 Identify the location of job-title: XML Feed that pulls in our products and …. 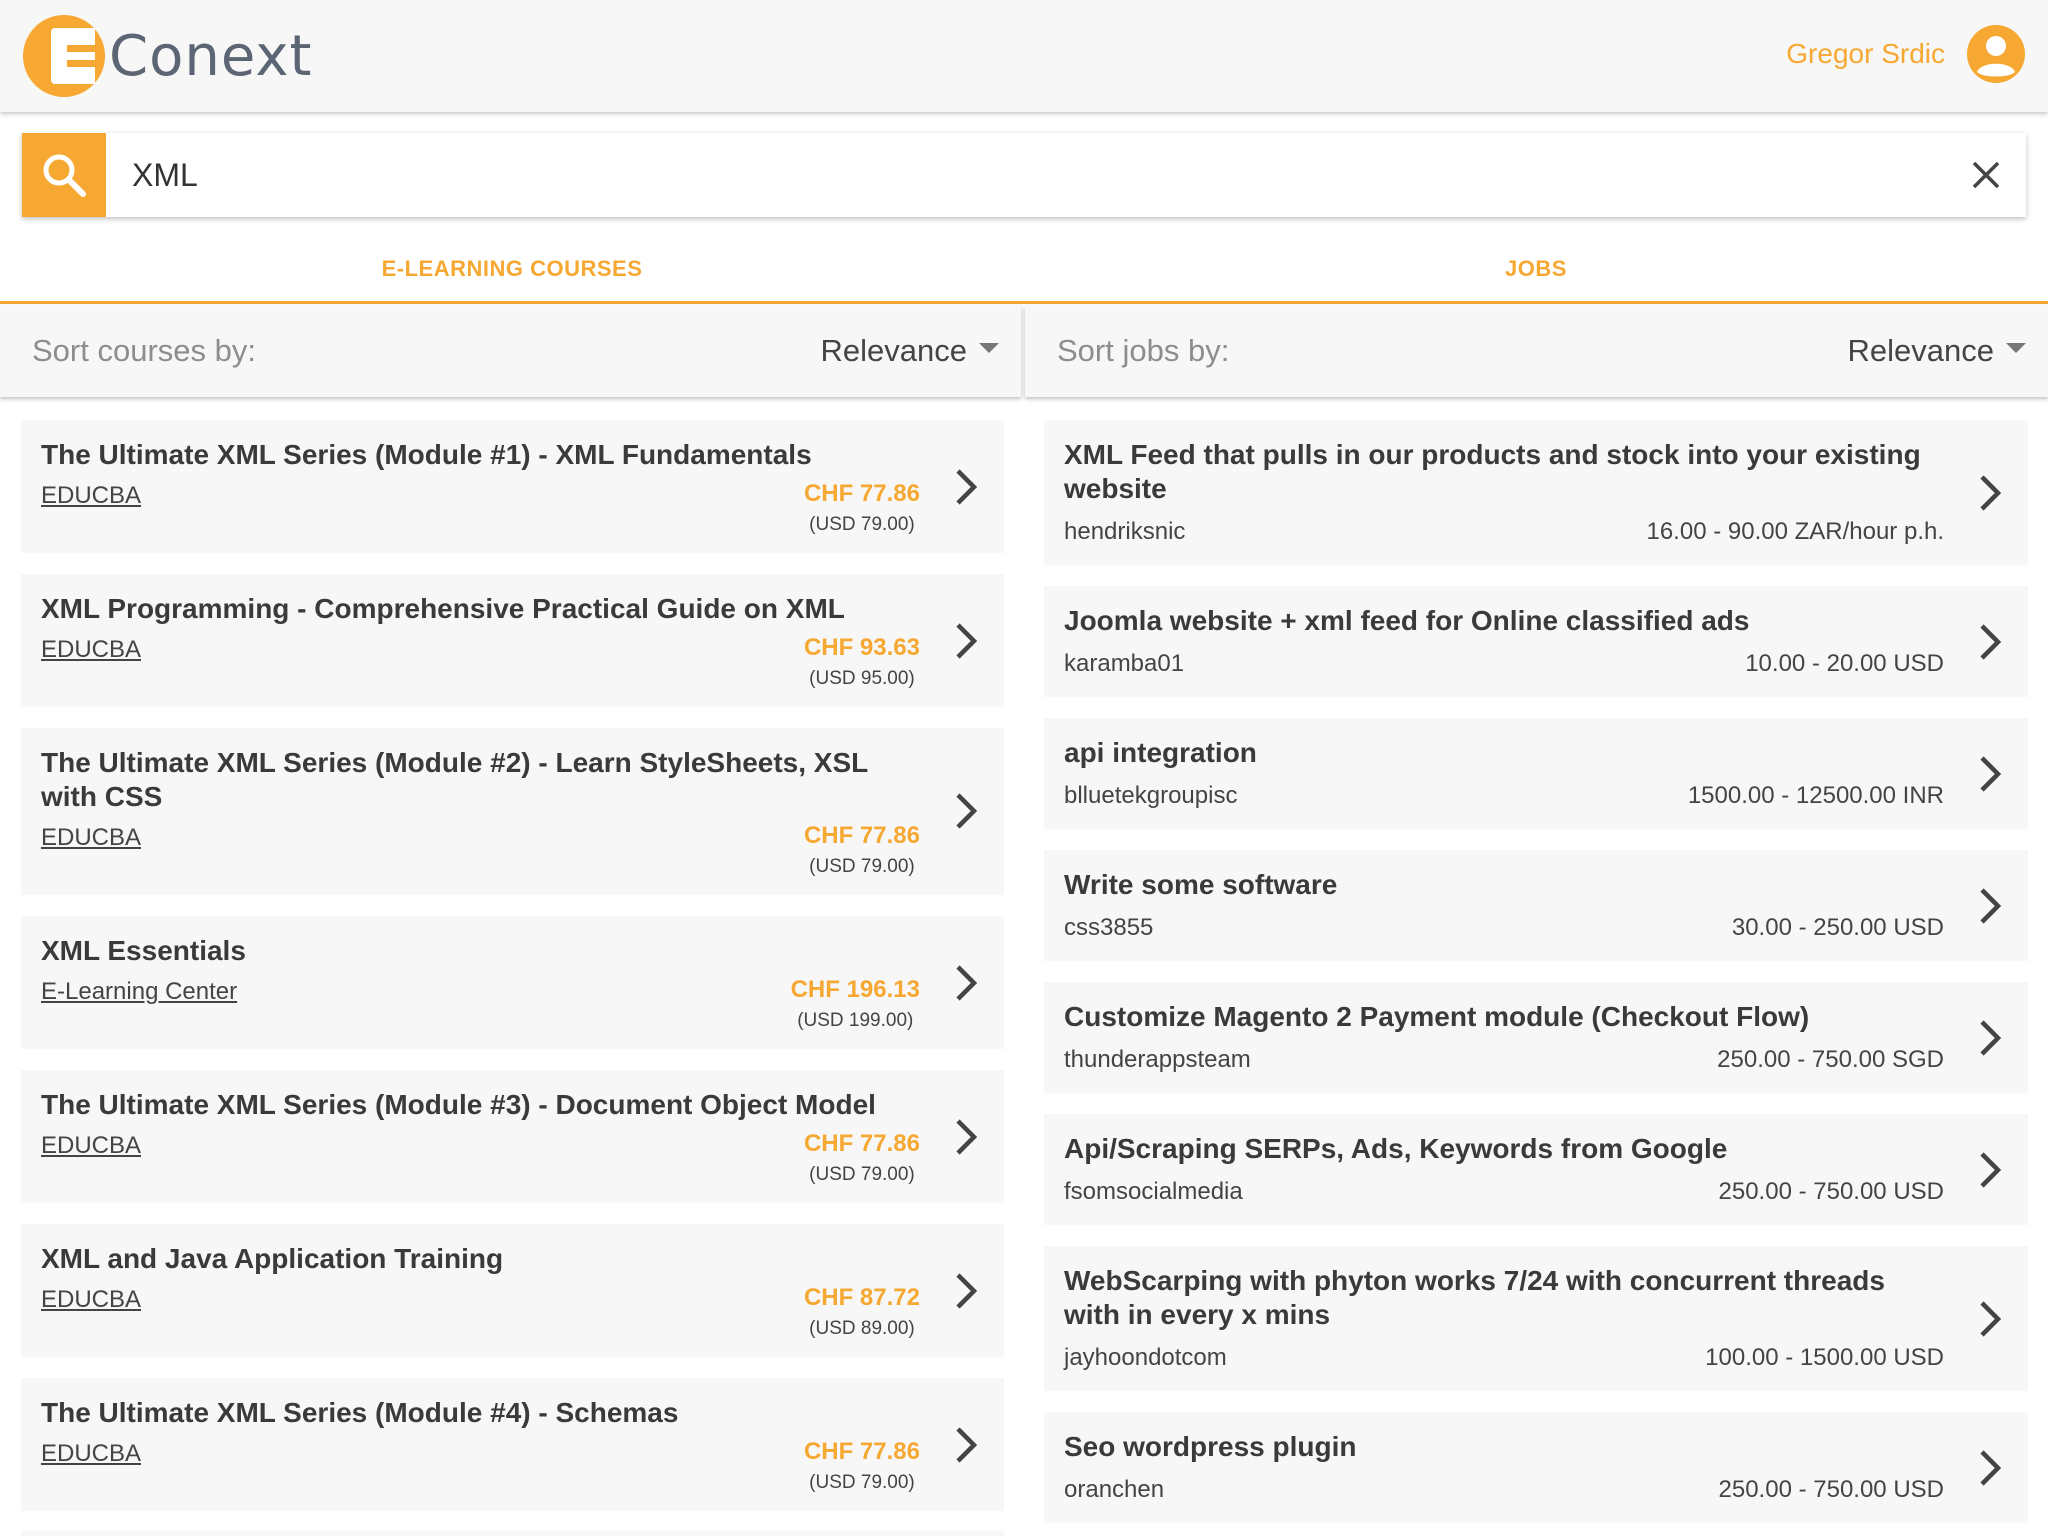
(1496, 472).